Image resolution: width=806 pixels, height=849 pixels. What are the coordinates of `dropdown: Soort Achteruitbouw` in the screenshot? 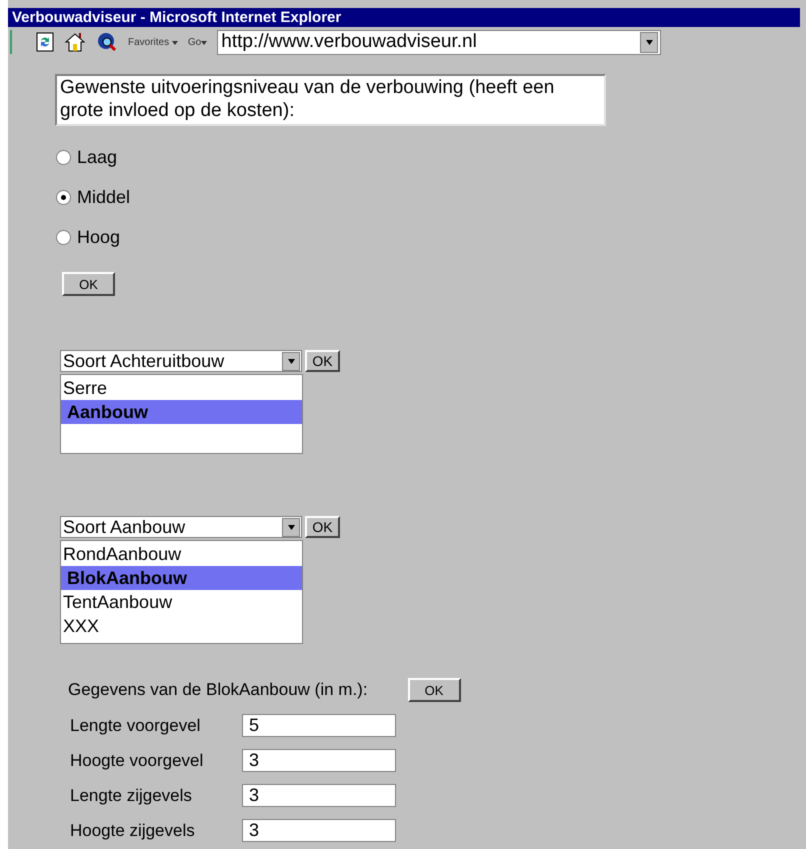 It's located at (181, 361).